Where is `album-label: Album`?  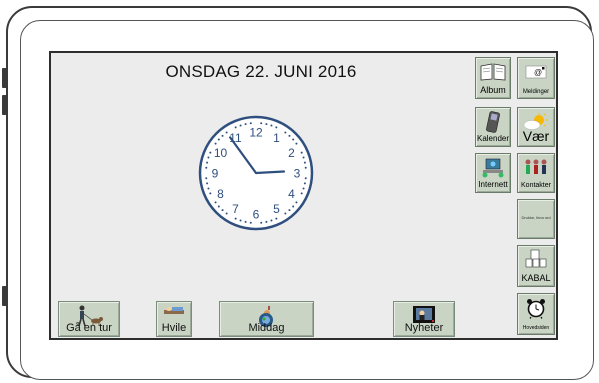 album-label: Album is located at coordinates (493, 90).